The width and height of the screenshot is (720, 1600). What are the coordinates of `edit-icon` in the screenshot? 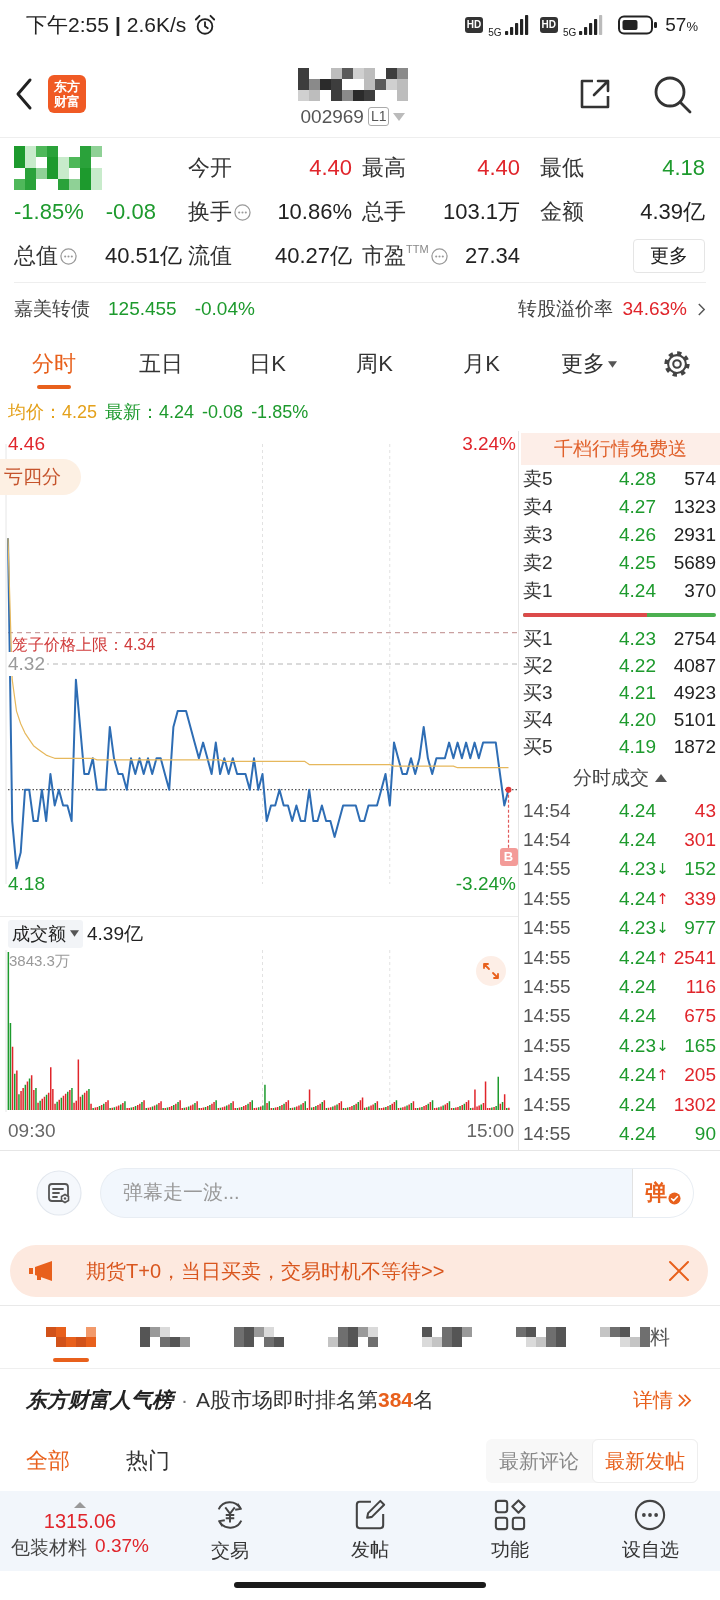 It's located at (370, 1515).